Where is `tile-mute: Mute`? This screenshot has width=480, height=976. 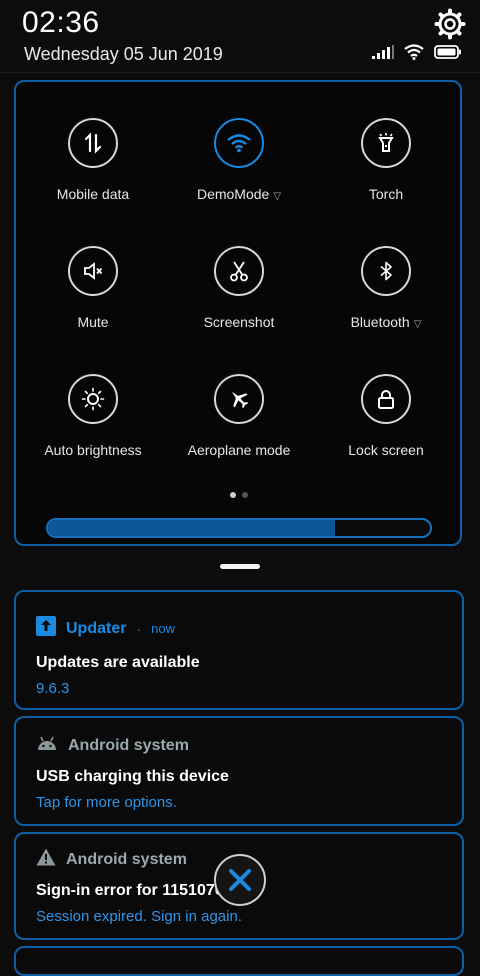
tile-mute: Mute is located at coordinates (93, 288).